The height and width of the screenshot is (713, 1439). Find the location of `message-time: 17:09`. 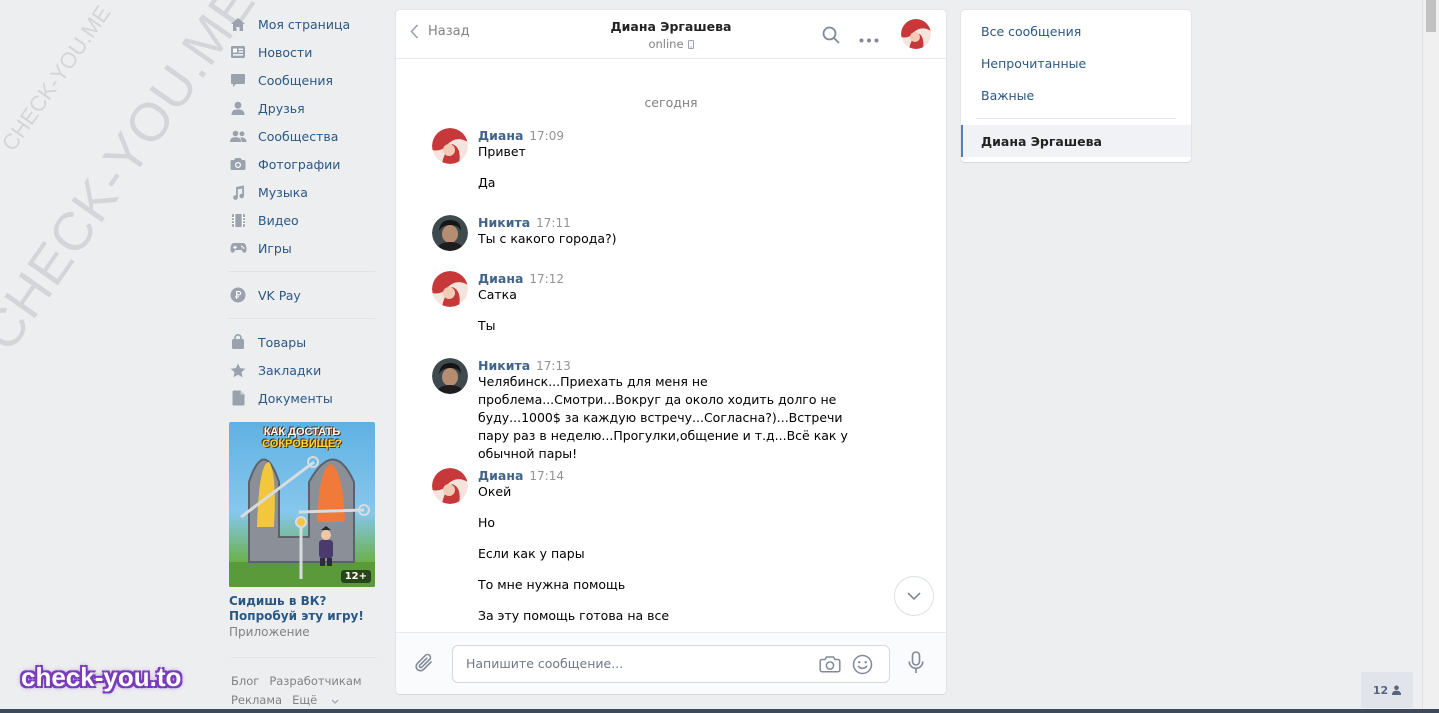

message-time: 17:09 is located at coordinates (546, 136).